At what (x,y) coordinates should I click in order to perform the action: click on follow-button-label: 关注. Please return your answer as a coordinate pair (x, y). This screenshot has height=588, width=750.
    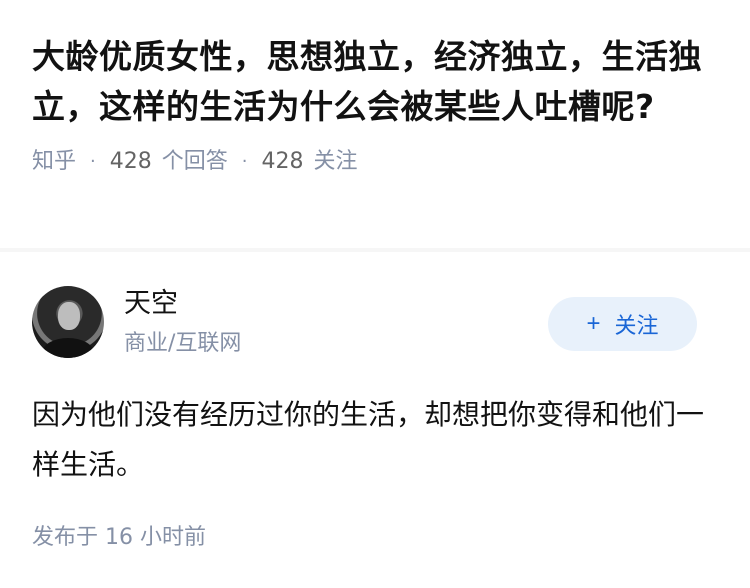
    Looking at the image, I should click on (636, 325).